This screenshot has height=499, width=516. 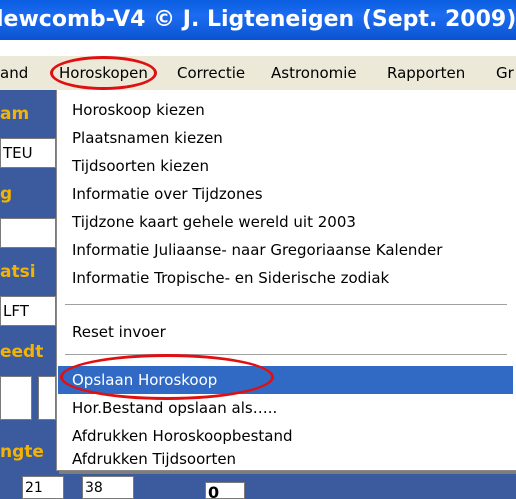 What do you see at coordinates (22, 452) in the screenshot?
I see `label-lengte: ngte` at bounding box center [22, 452].